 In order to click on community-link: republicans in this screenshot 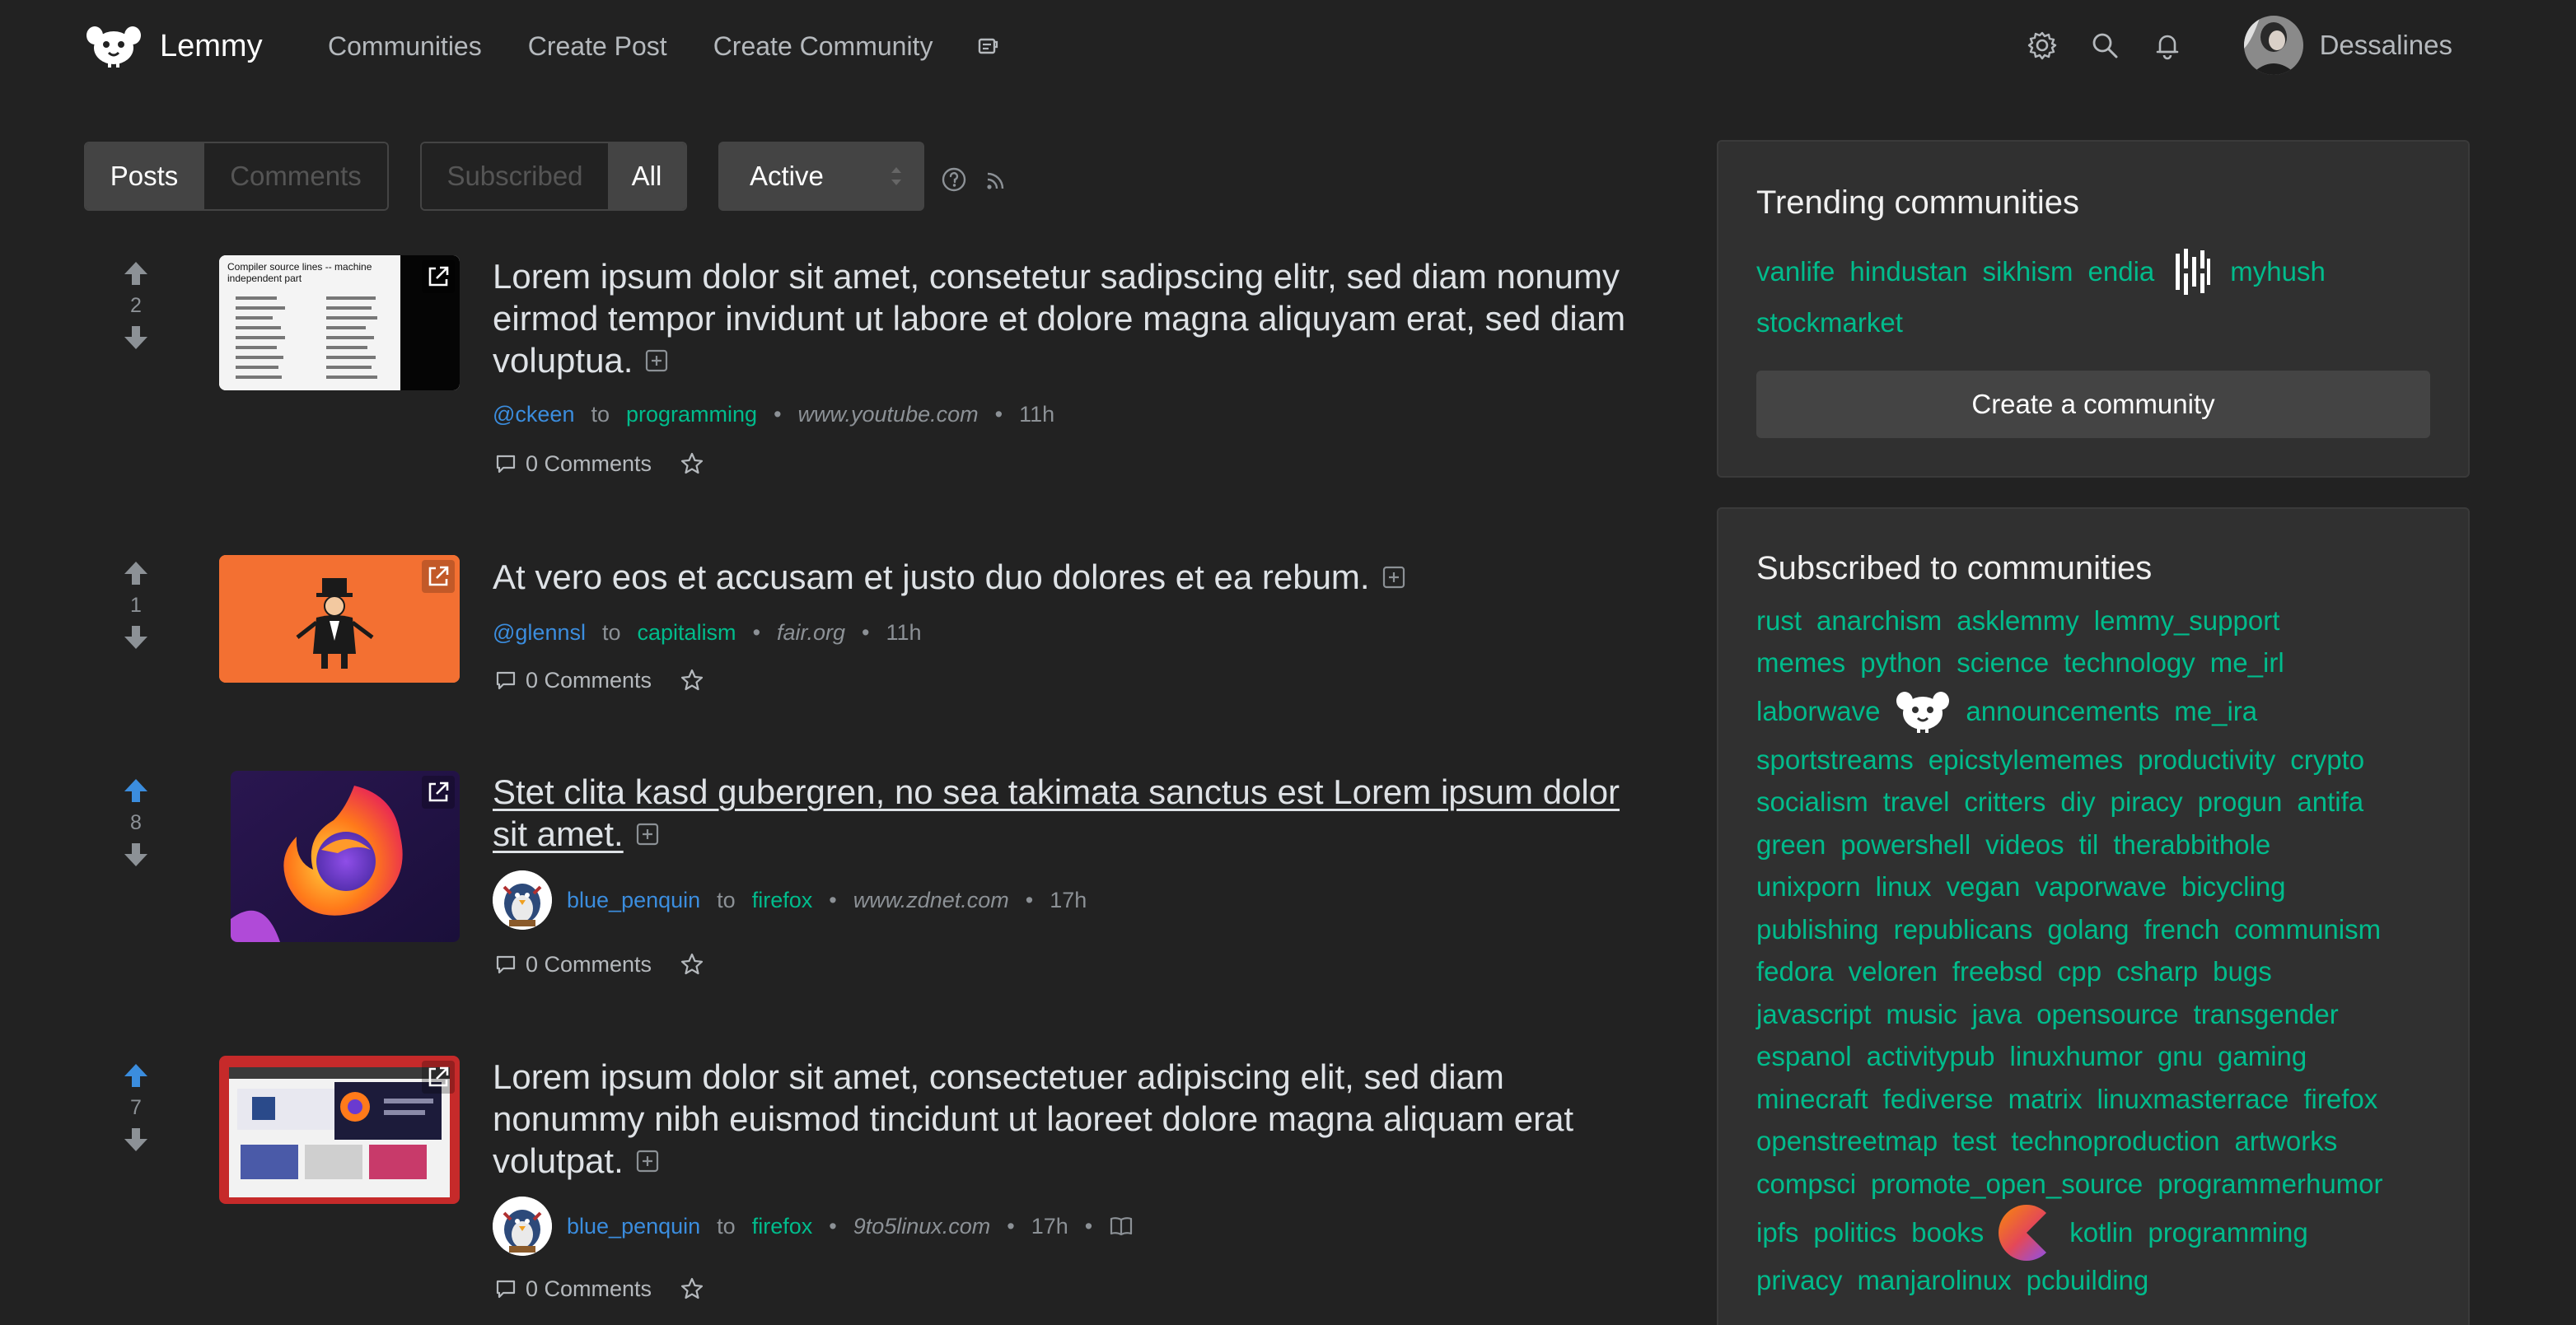, I will do `click(1963, 929)`.